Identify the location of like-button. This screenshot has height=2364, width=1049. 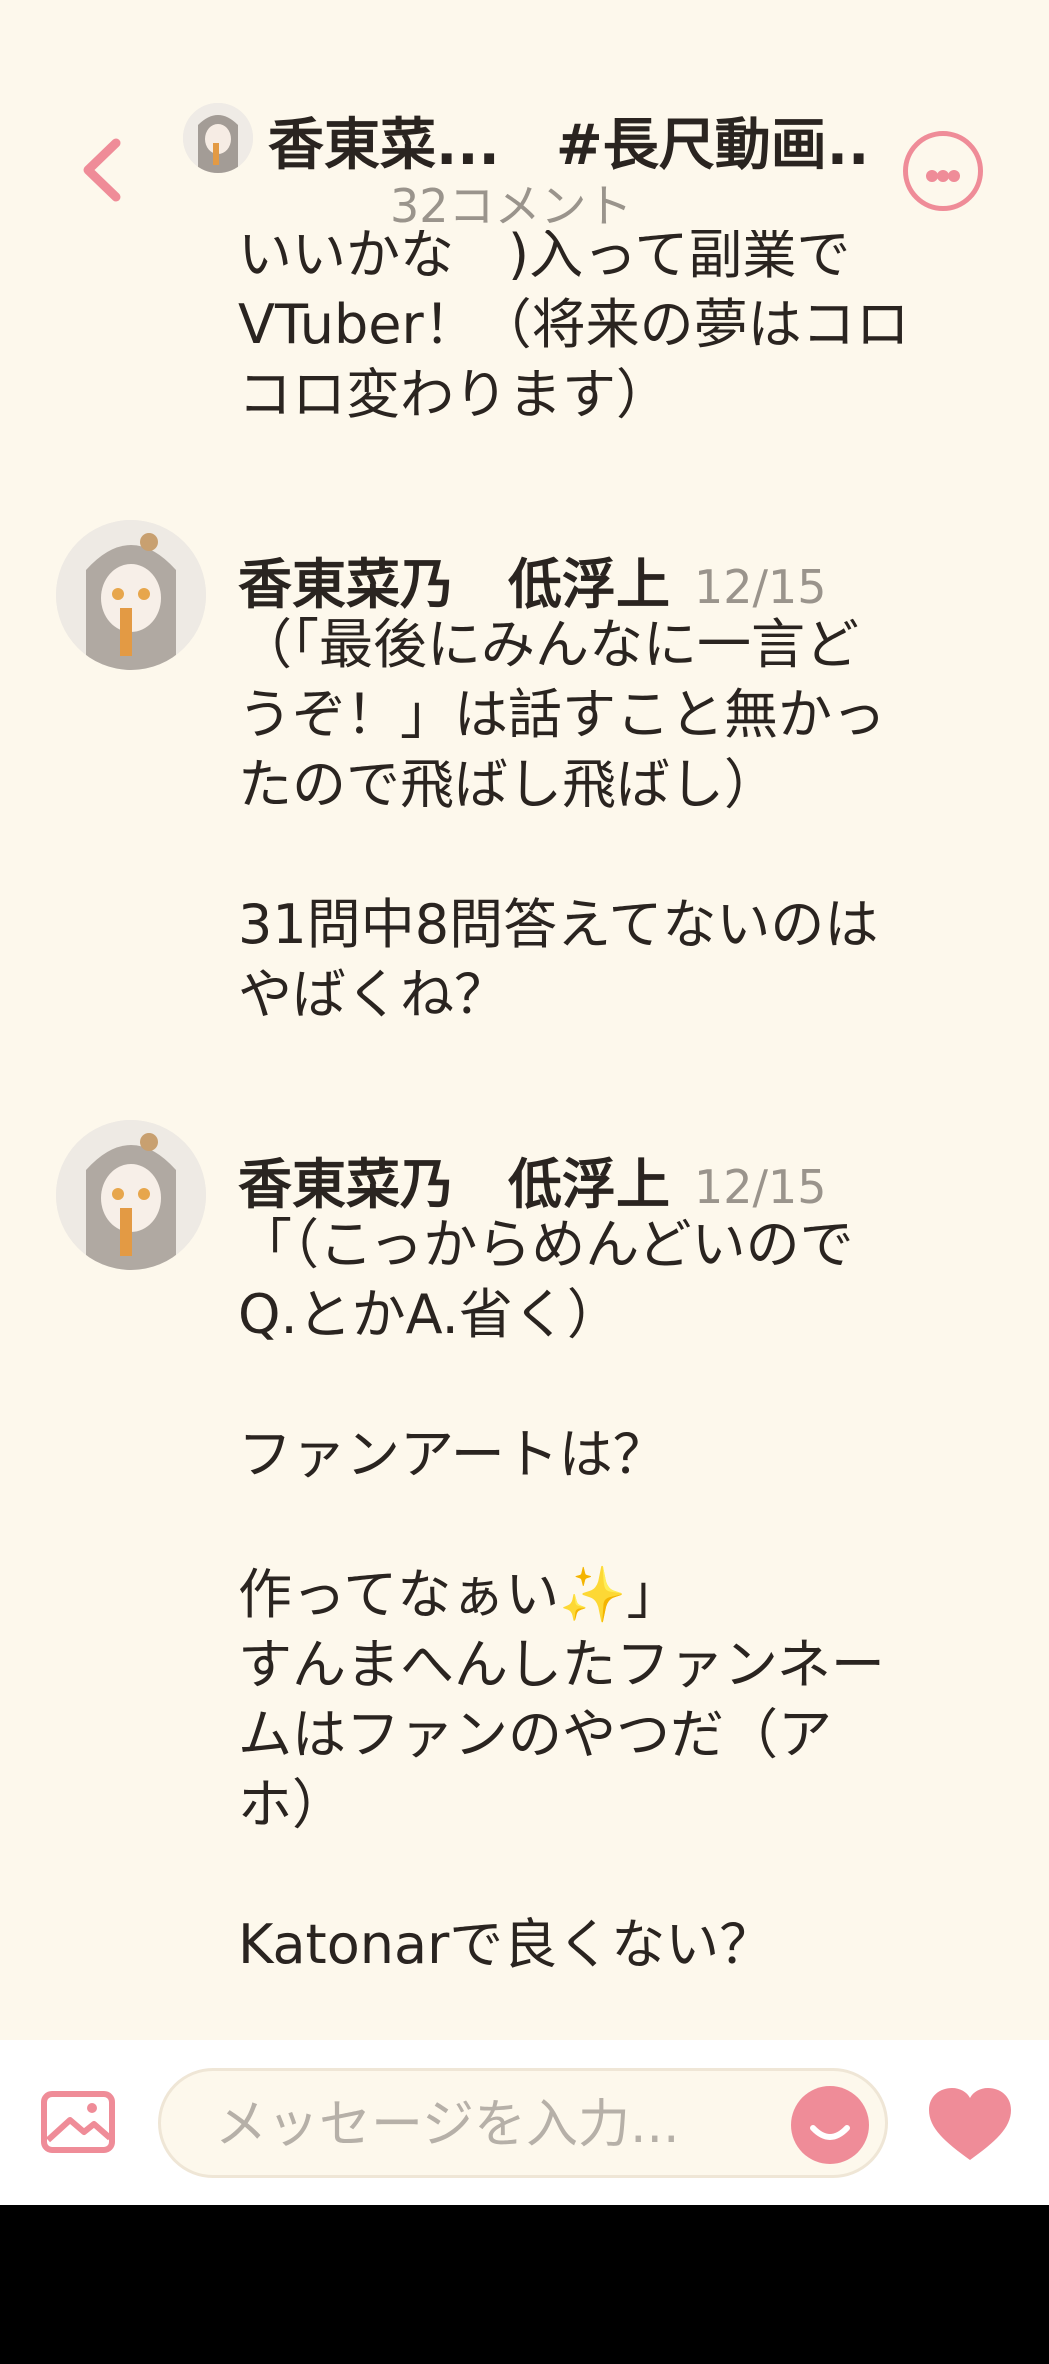
(970, 2124).